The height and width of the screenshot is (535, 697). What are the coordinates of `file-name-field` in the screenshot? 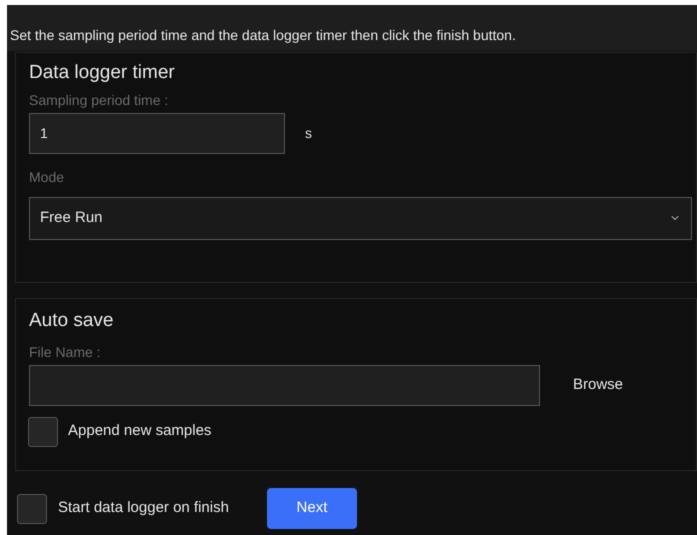 It's located at (284, 385).